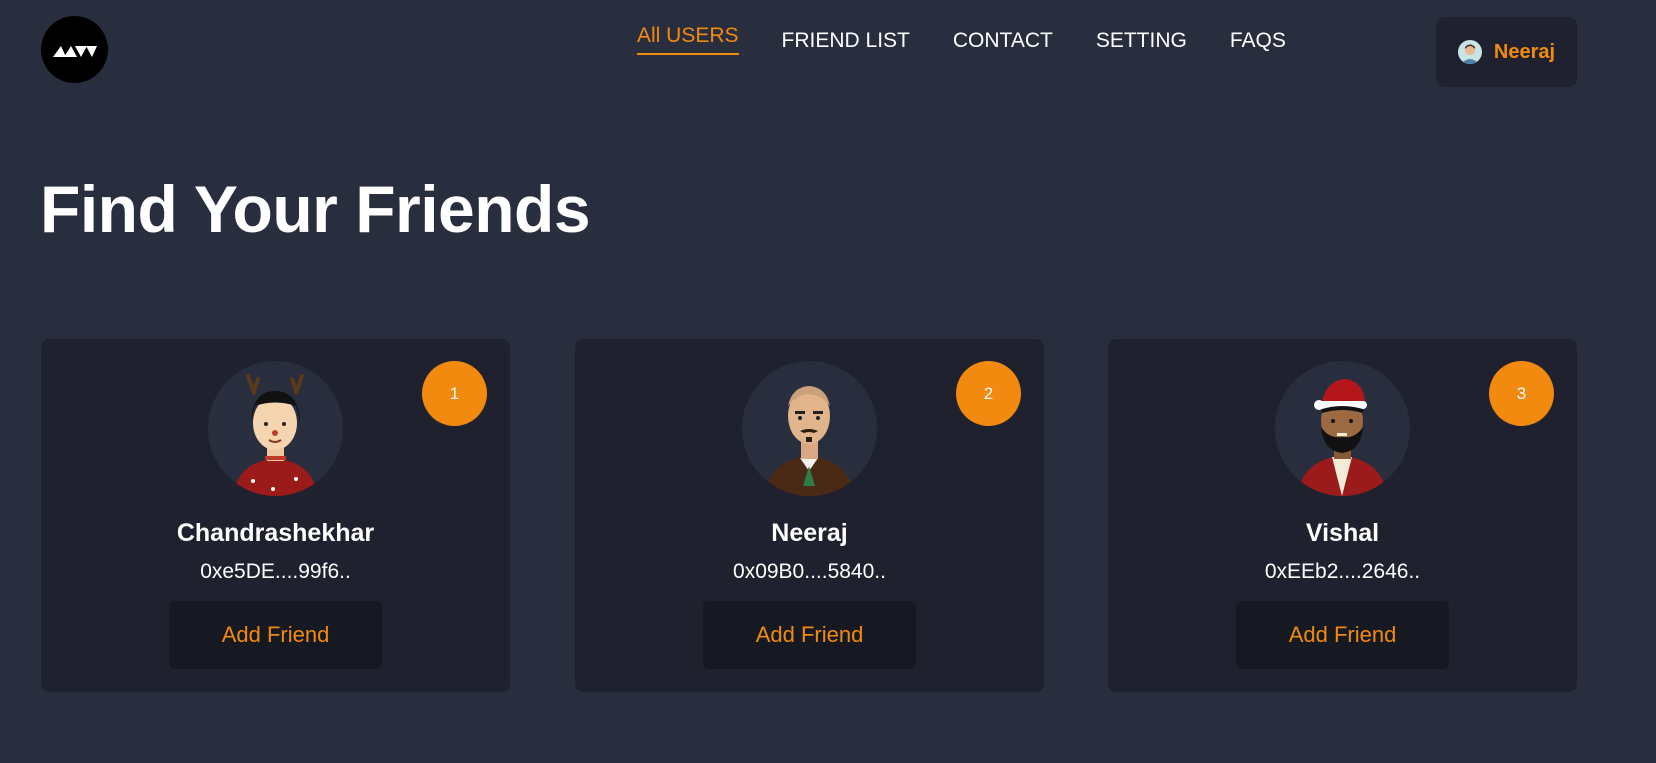  I want to click on reindeer-girl-avatar-icon, so click(275, 428).